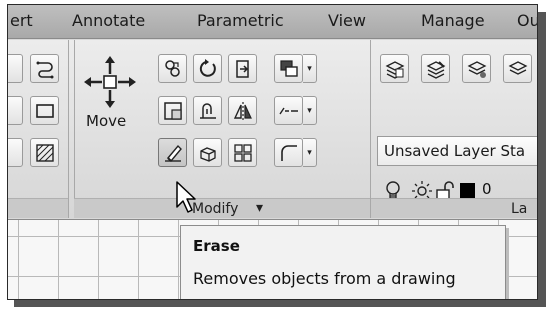 Image resolution: width=551 pixels, height=312 pixels. What do you see at coordinates (172, 68) in the screenshot?
I see `copy-icon` at bounding box center [172, 68].